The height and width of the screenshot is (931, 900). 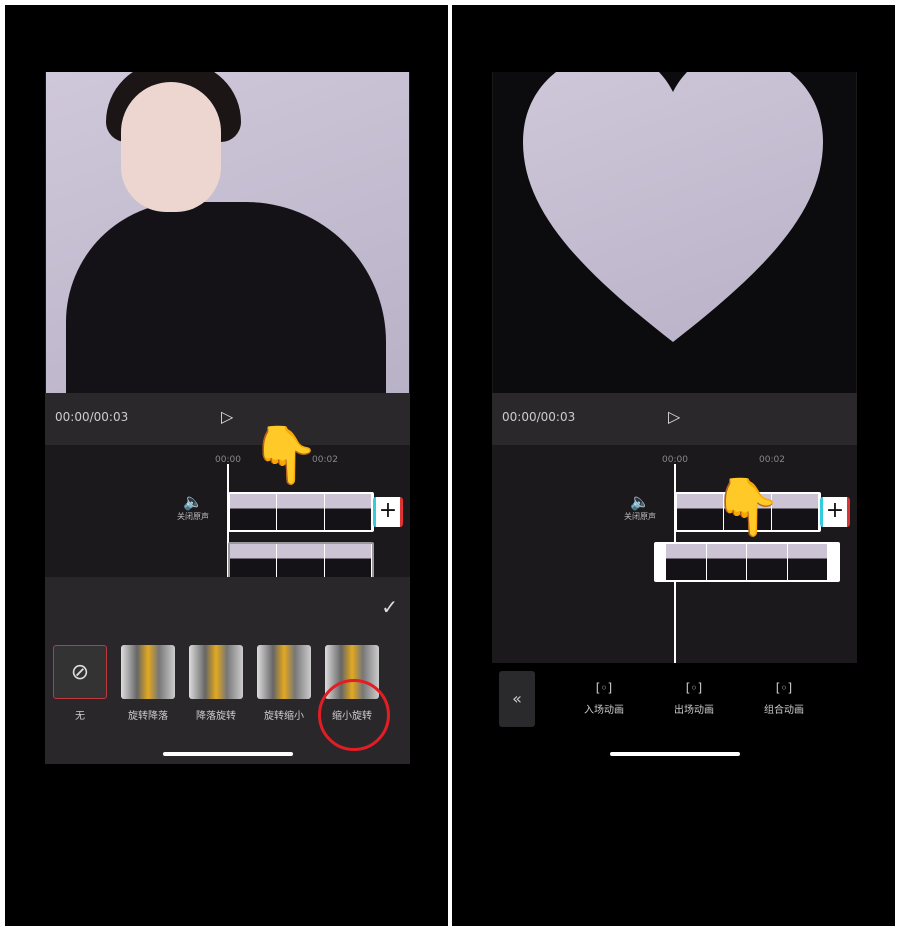 What do you see at coordinates (517, 699) in the screenshot?
I see `back-button: «` at bounding box center [517, 699].